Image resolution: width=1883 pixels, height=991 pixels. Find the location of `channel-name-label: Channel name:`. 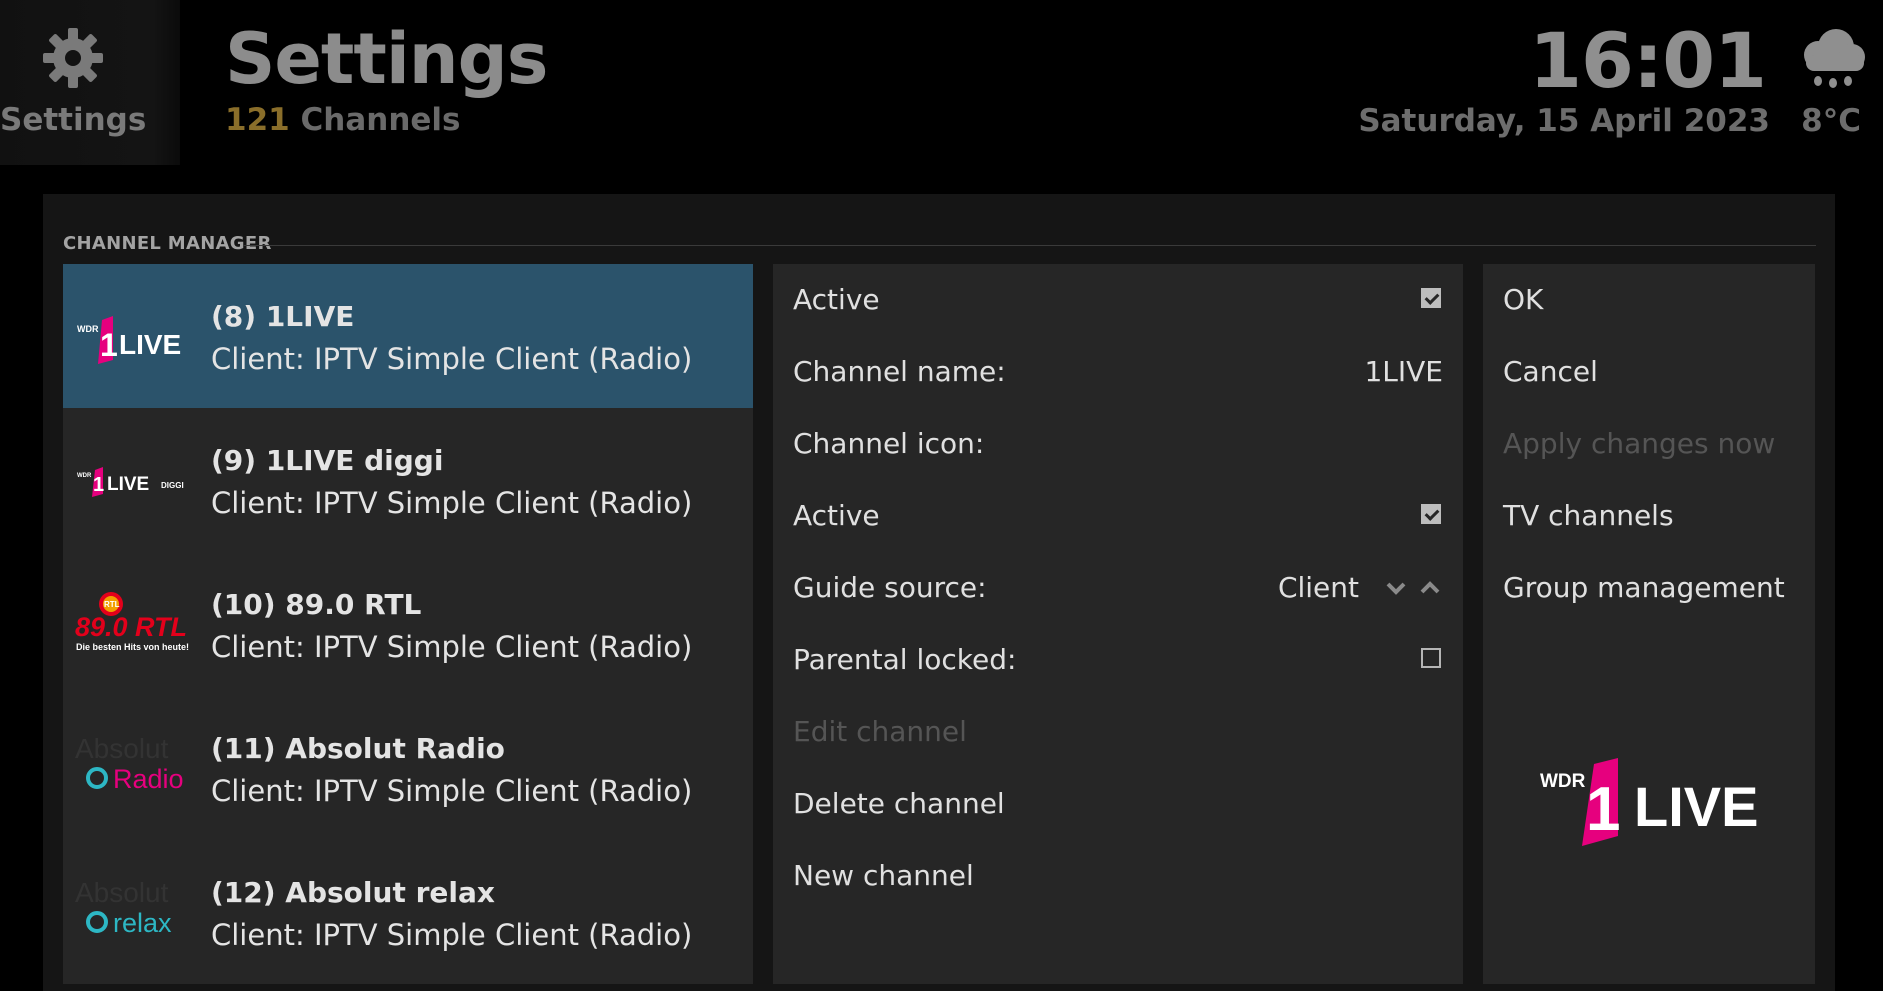

channel-name-label: Channel name: is located at coordinates (899, 371).